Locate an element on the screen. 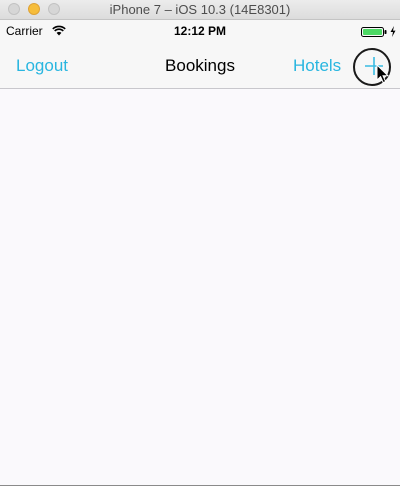 The height and width of the screenshot is (486, 400). charging-bolt-icon is located at coordinates (393, 31).